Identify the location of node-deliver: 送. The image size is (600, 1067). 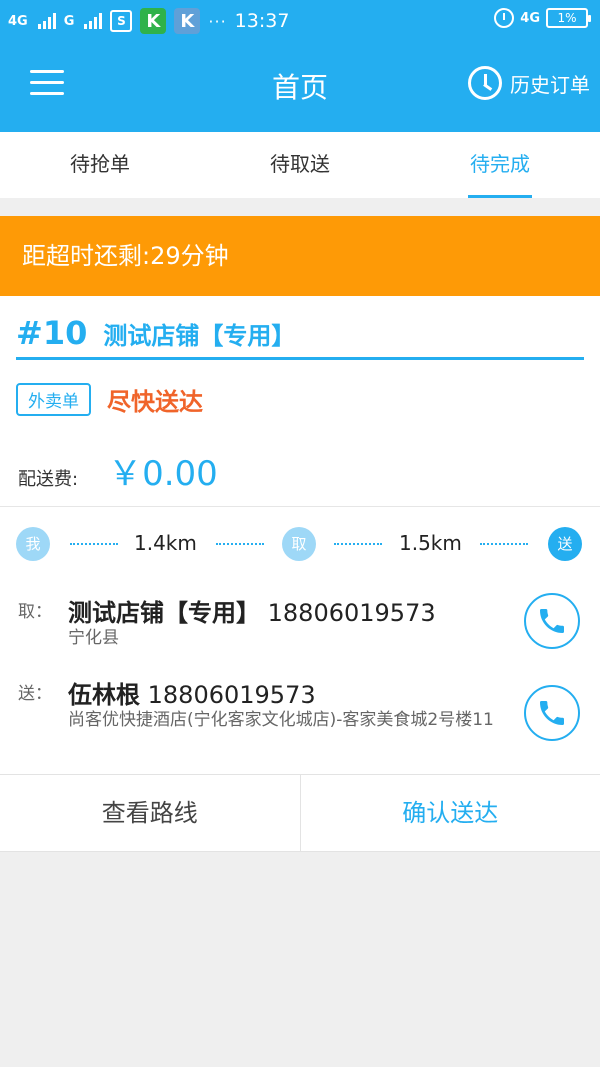
(565, 544).